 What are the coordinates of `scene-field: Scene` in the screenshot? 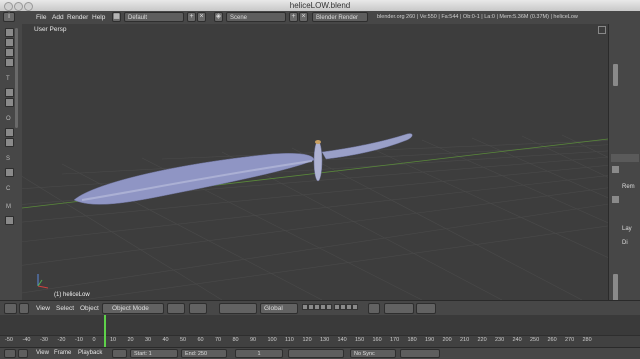 It's located at (256, 17).